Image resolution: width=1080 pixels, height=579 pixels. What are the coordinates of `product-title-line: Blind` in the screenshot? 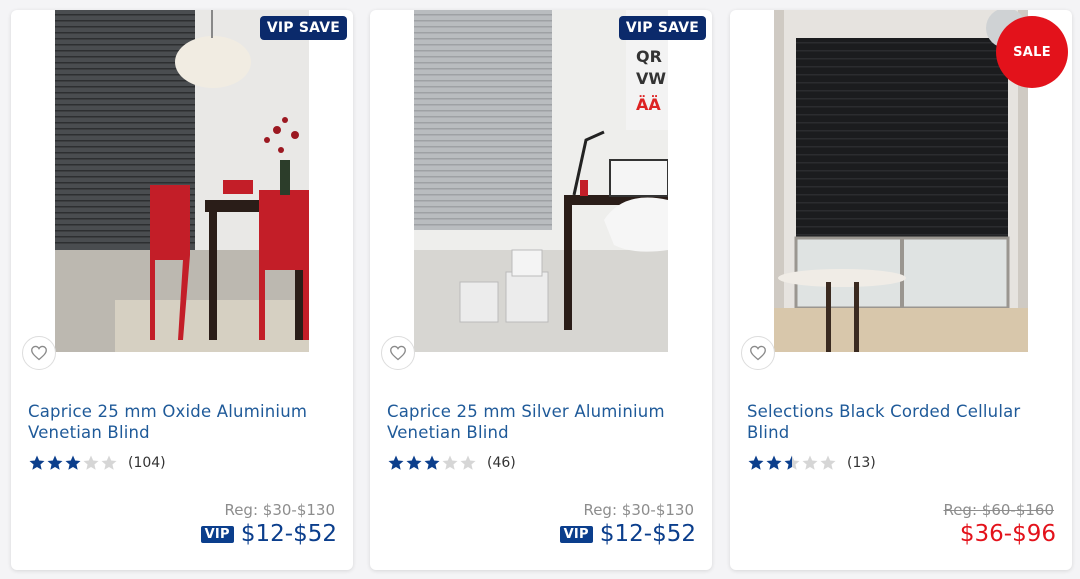 It's located at (902, 432).